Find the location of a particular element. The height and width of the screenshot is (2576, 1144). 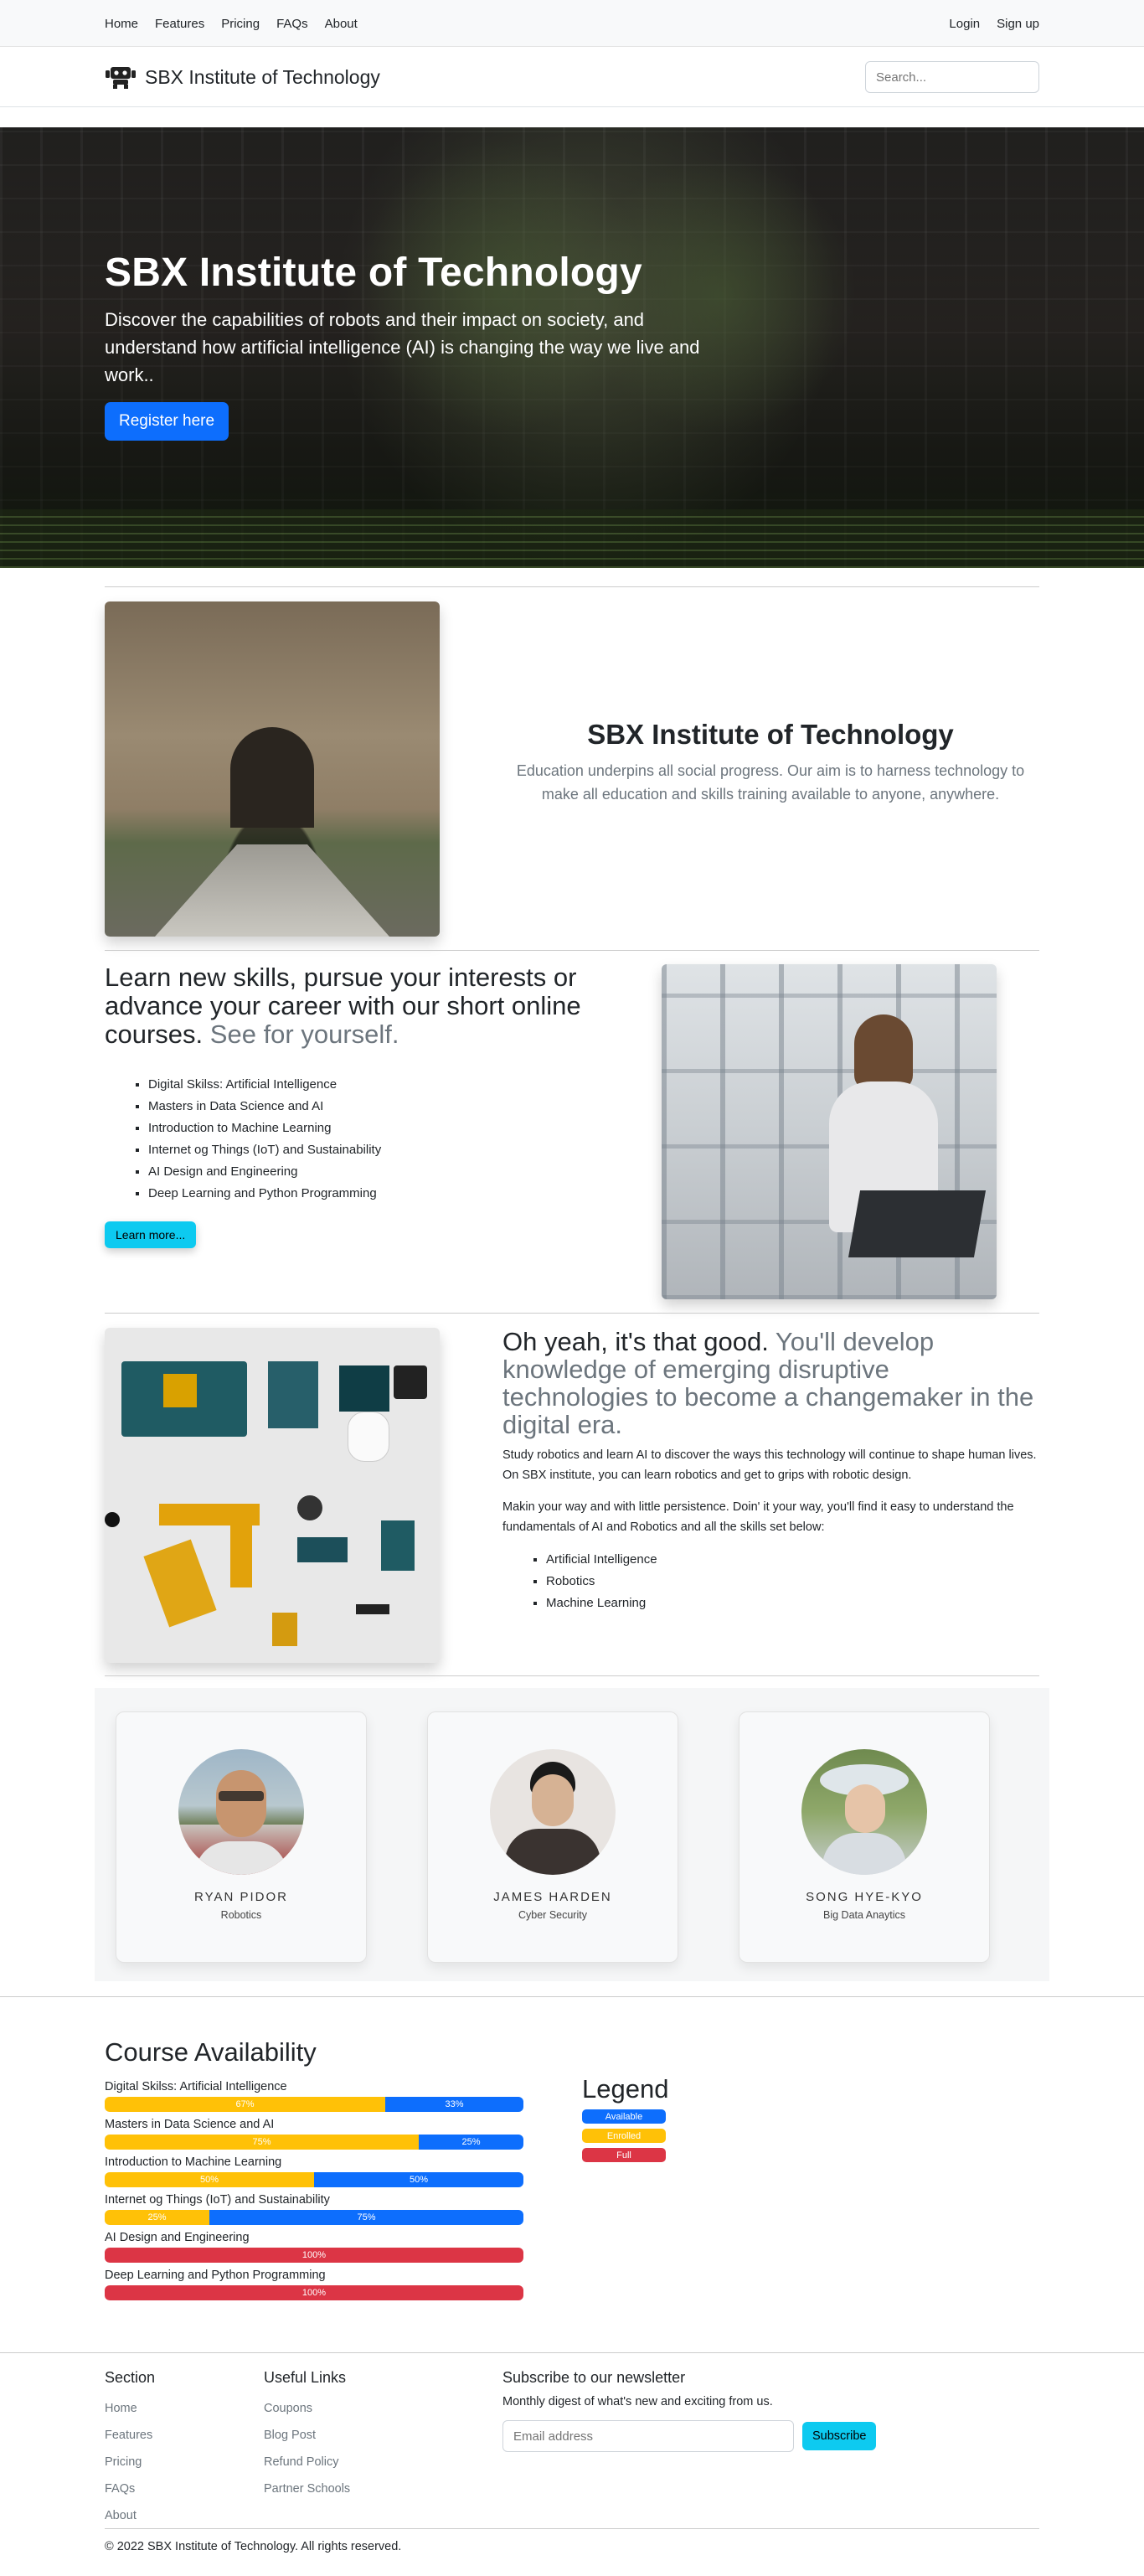

login-link: Login is located at coordinates (964, 23).